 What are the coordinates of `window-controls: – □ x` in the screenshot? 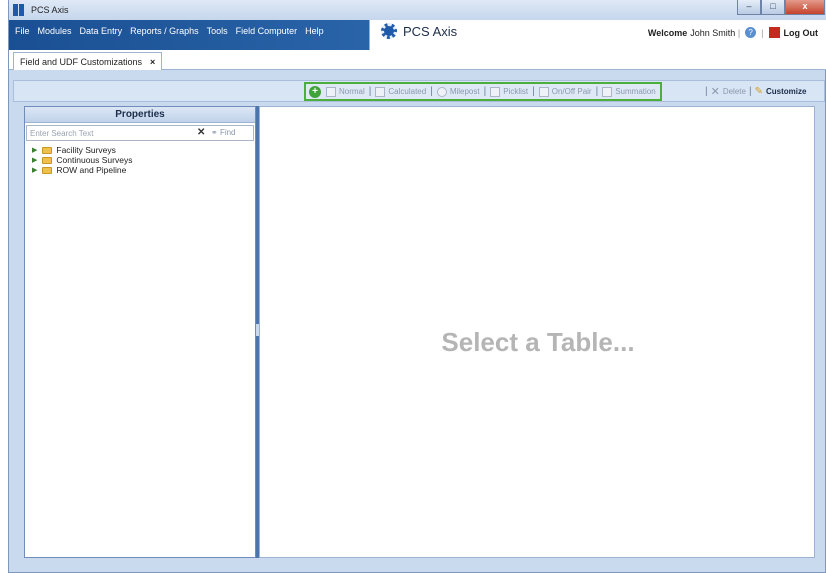 It's located at (781, 8).